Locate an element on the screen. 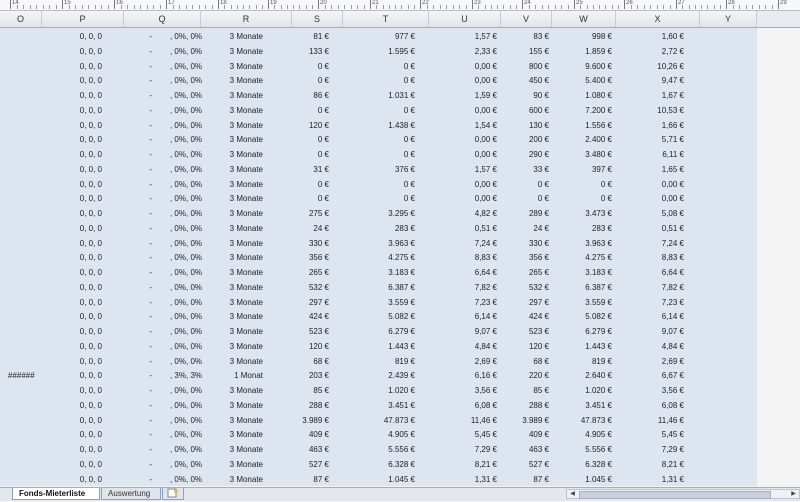  cell-col-t: 0 € is located at coordinates (379, 198).